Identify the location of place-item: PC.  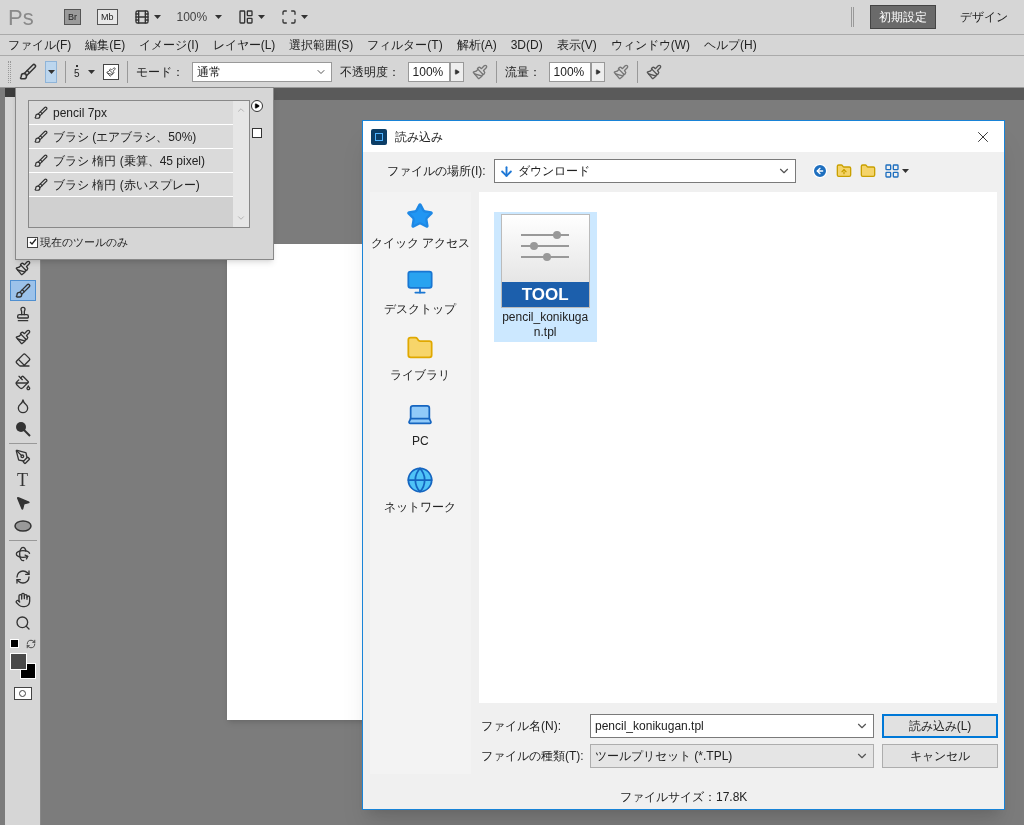
(420, 425).